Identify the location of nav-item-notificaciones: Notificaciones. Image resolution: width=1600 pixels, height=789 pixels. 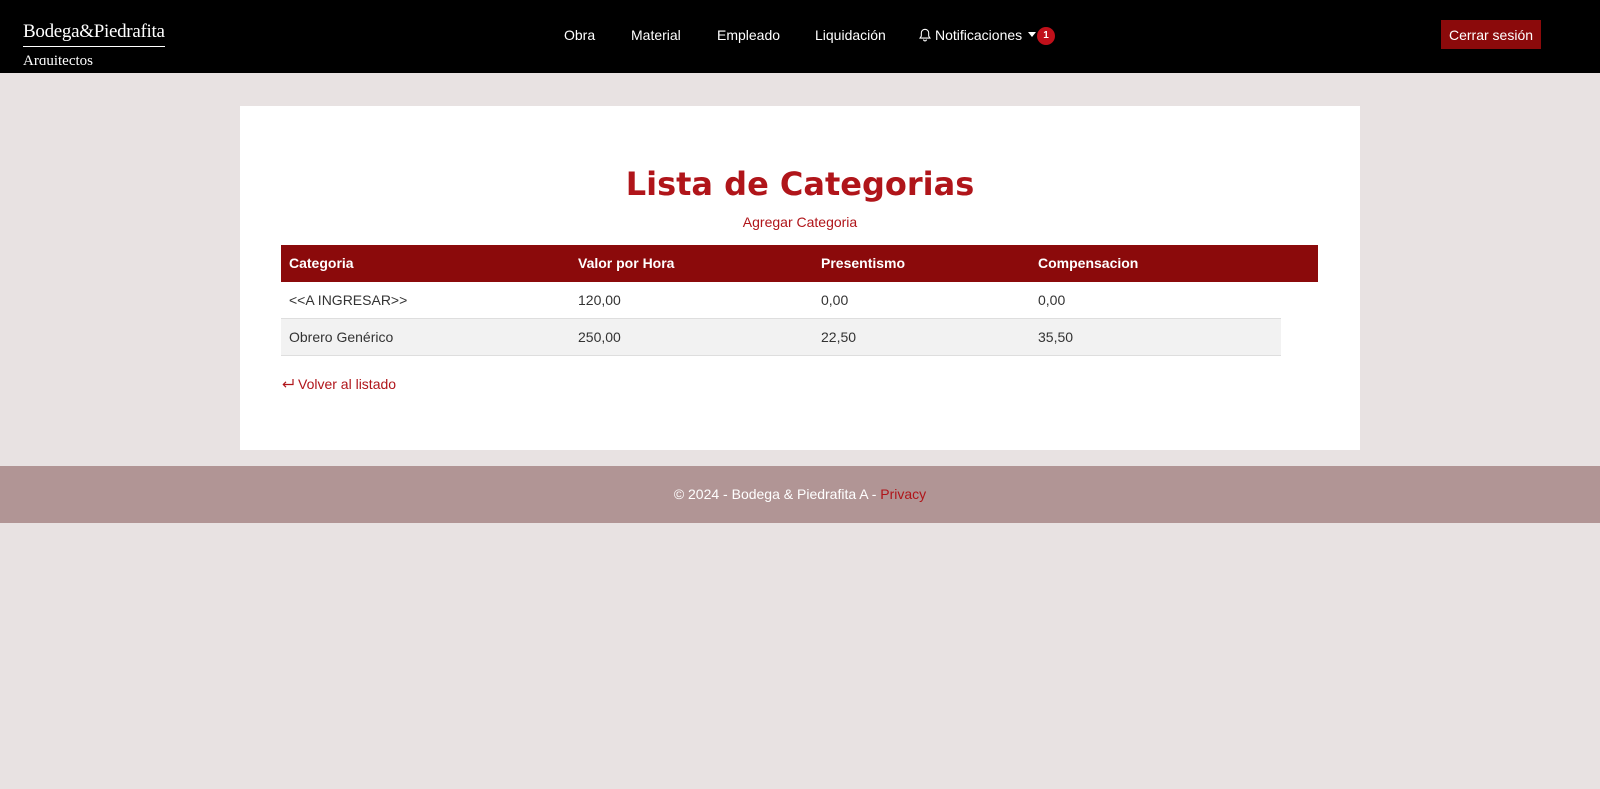
(977, 35).